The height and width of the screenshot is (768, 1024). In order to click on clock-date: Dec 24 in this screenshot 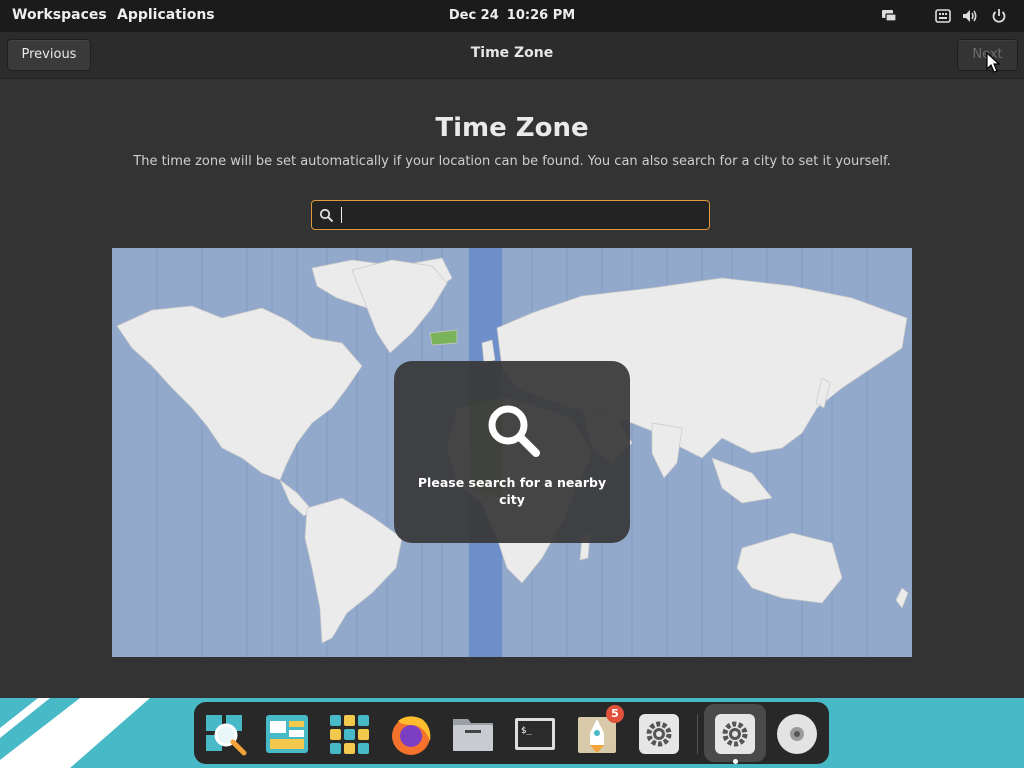, I will do `click(474, 15)`.